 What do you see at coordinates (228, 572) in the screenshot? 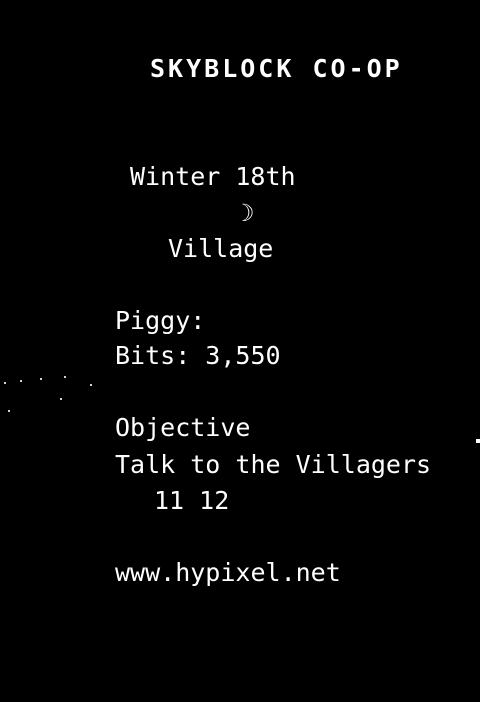
I see `server-url: www.hypixel.net` at bounding box center [228, 572].